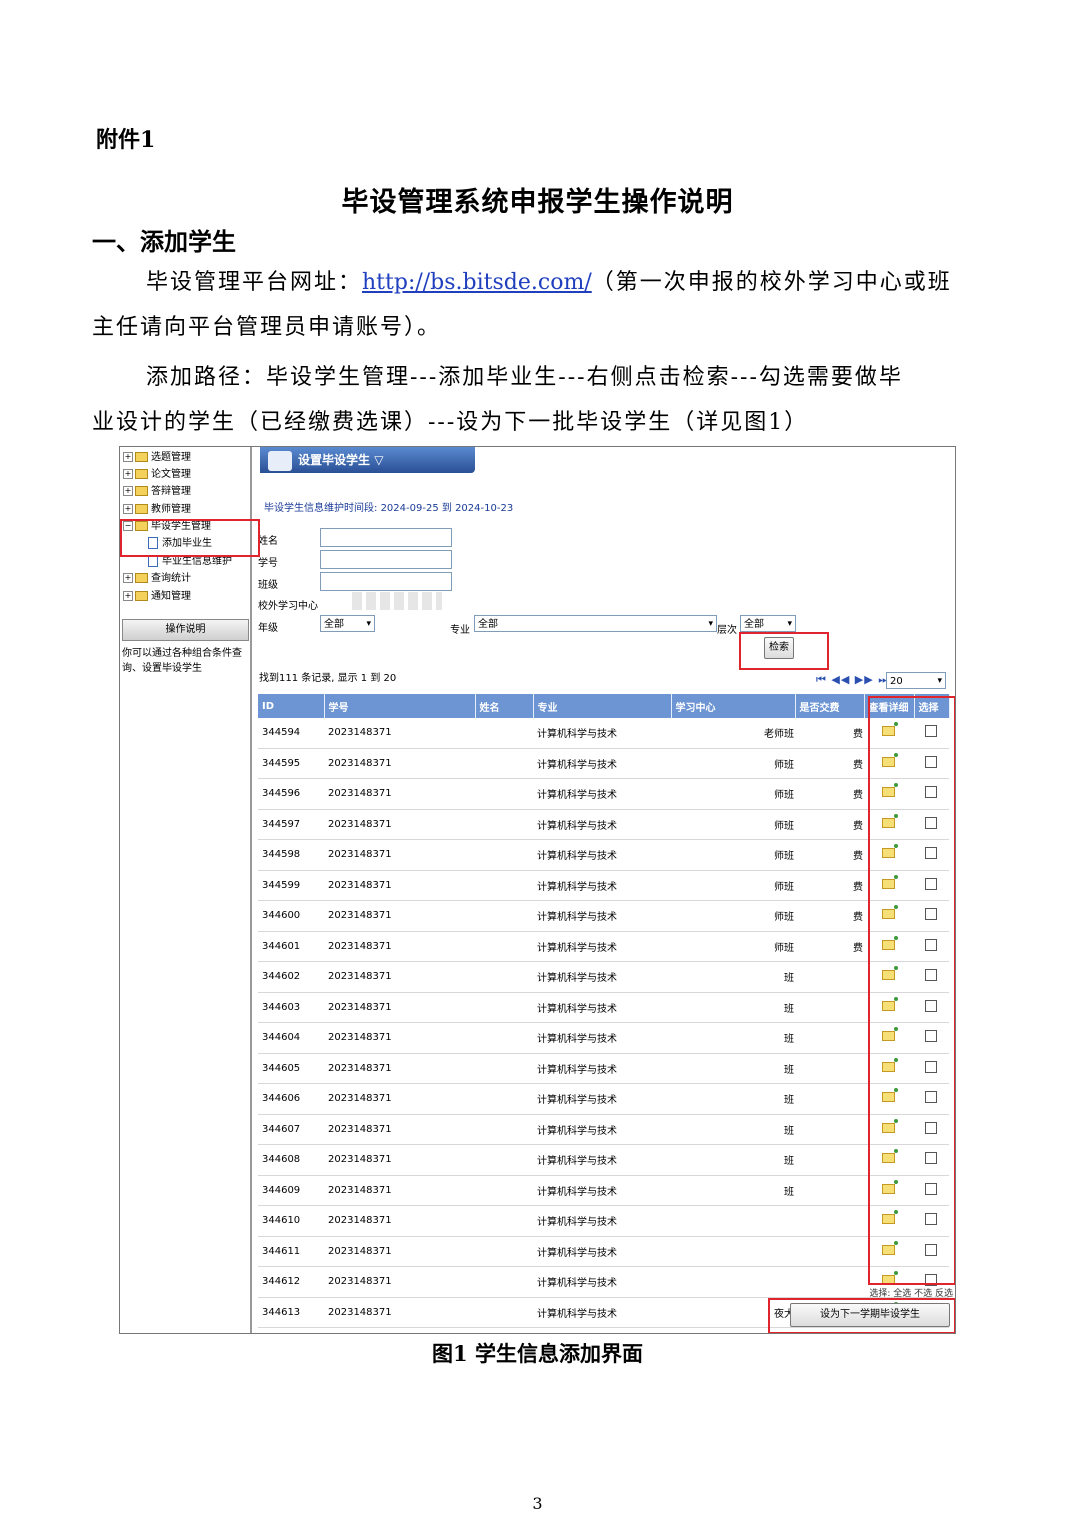 The width and height of the screenshot is (1075, 1518). What do you see at coordinates (733, 733) in the screenshot?
I see `cell-center: 老师班` at bounding box center [733, 733].